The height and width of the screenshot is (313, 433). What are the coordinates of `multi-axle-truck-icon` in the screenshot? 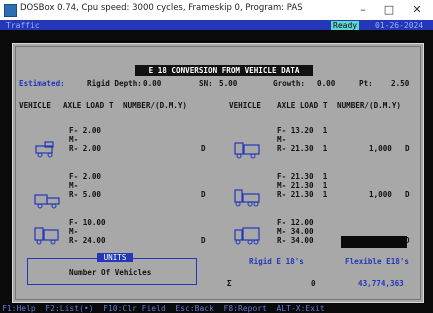 It's located at (247, 198).